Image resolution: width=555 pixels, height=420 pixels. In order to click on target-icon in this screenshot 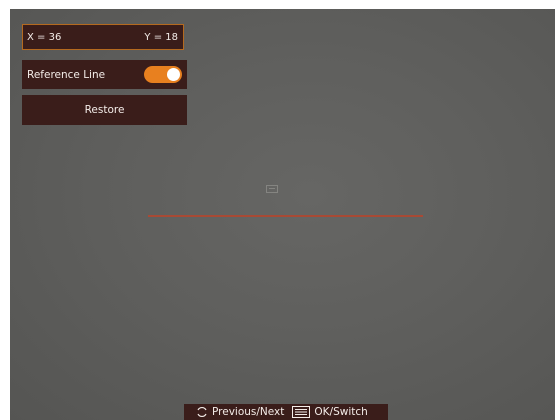, I will do `click(272, 189)`.